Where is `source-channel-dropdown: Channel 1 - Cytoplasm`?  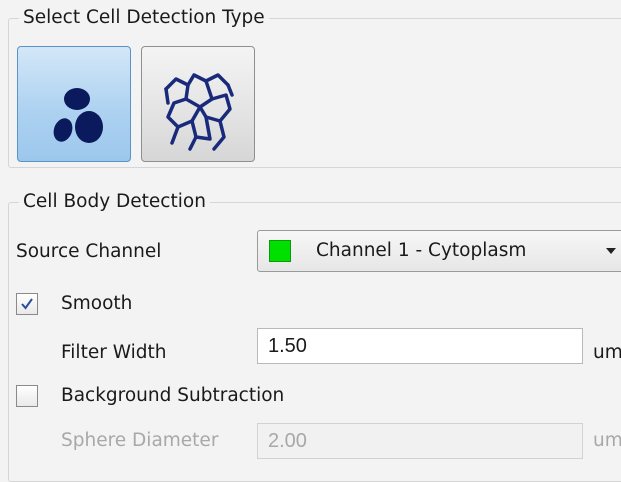 source-channel-dropdown: Channel 1 - Cytoplasm is located at coordinates (439, 251).